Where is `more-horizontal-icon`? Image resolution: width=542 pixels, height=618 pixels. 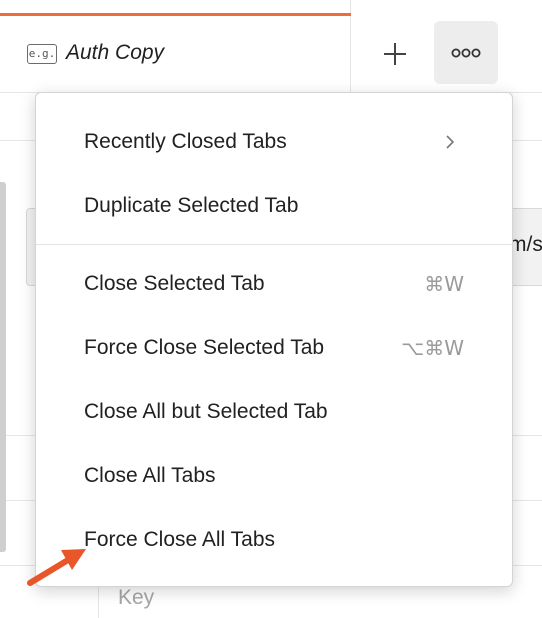
more-horizontal-icon is located at coordinates (466, 52).